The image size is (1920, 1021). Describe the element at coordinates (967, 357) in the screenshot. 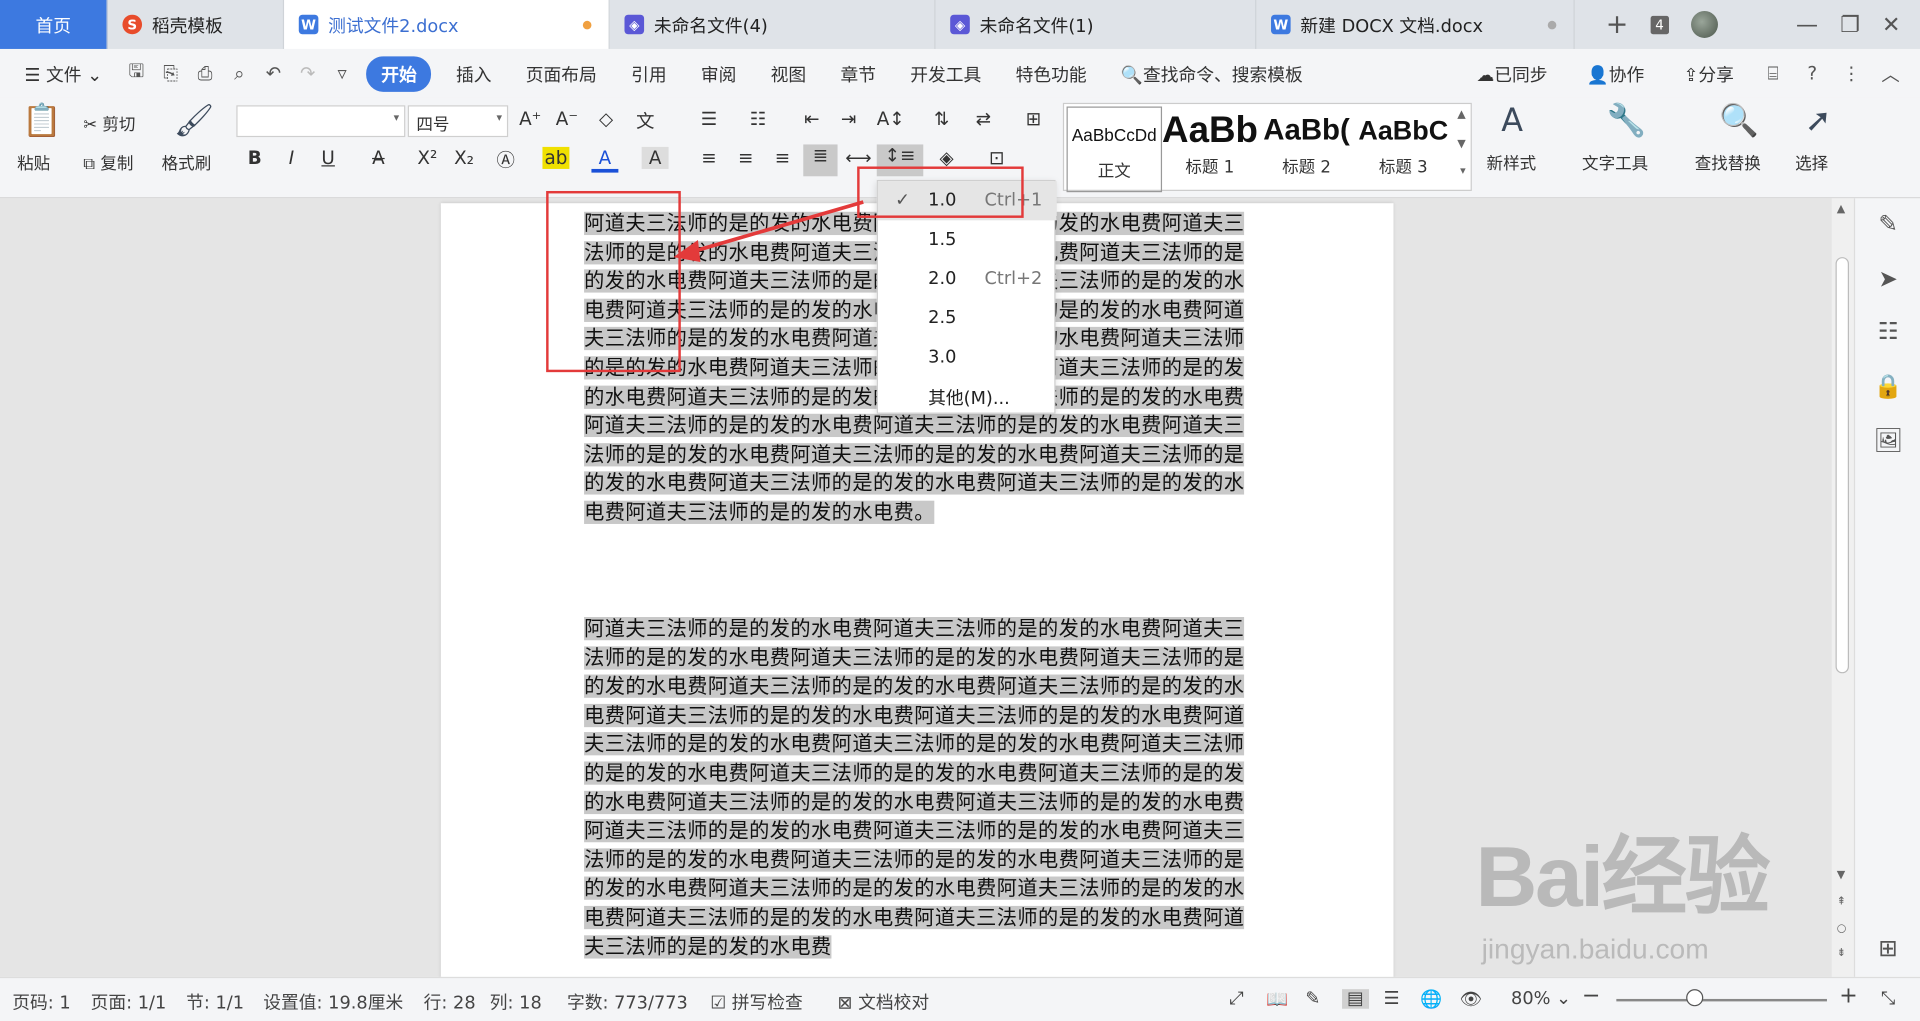

I see `line-spacing-3-0: 3.0` at that location.